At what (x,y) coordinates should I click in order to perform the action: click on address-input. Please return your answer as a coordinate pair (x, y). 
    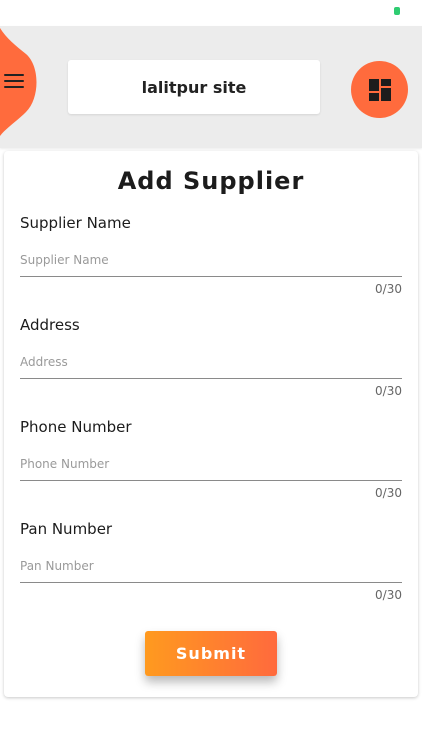
    Looking at the image, I should click on (211, 362).